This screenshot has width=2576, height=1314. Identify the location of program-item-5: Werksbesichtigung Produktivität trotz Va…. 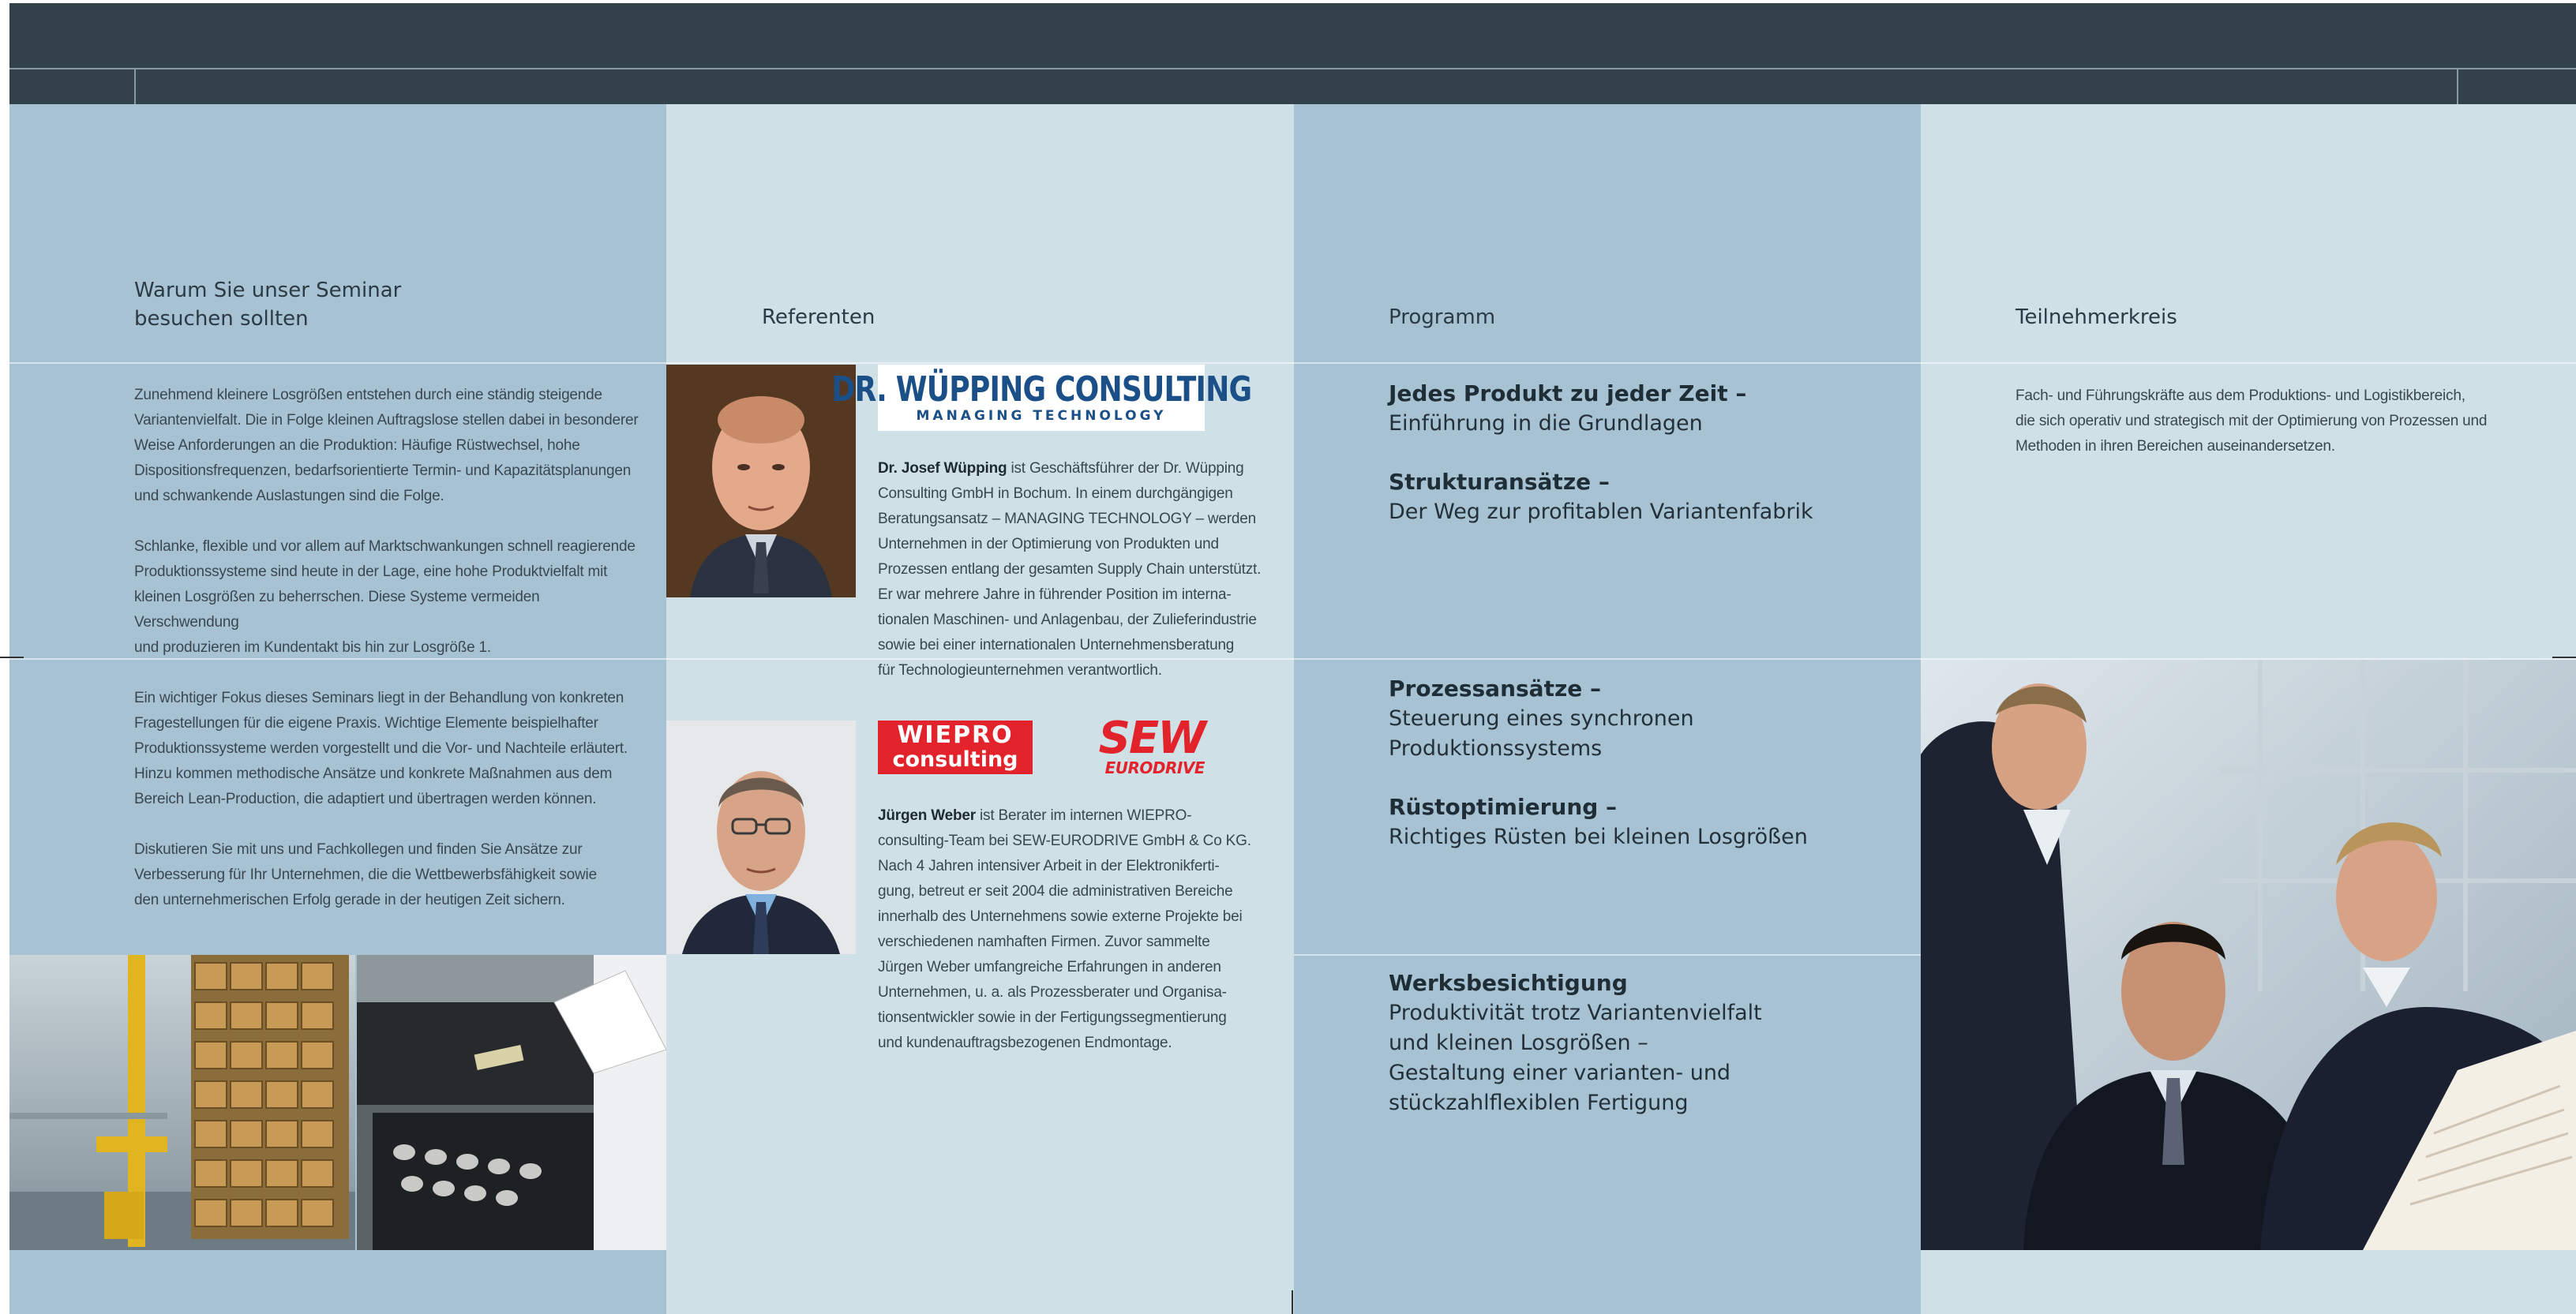
(1575, 1042).